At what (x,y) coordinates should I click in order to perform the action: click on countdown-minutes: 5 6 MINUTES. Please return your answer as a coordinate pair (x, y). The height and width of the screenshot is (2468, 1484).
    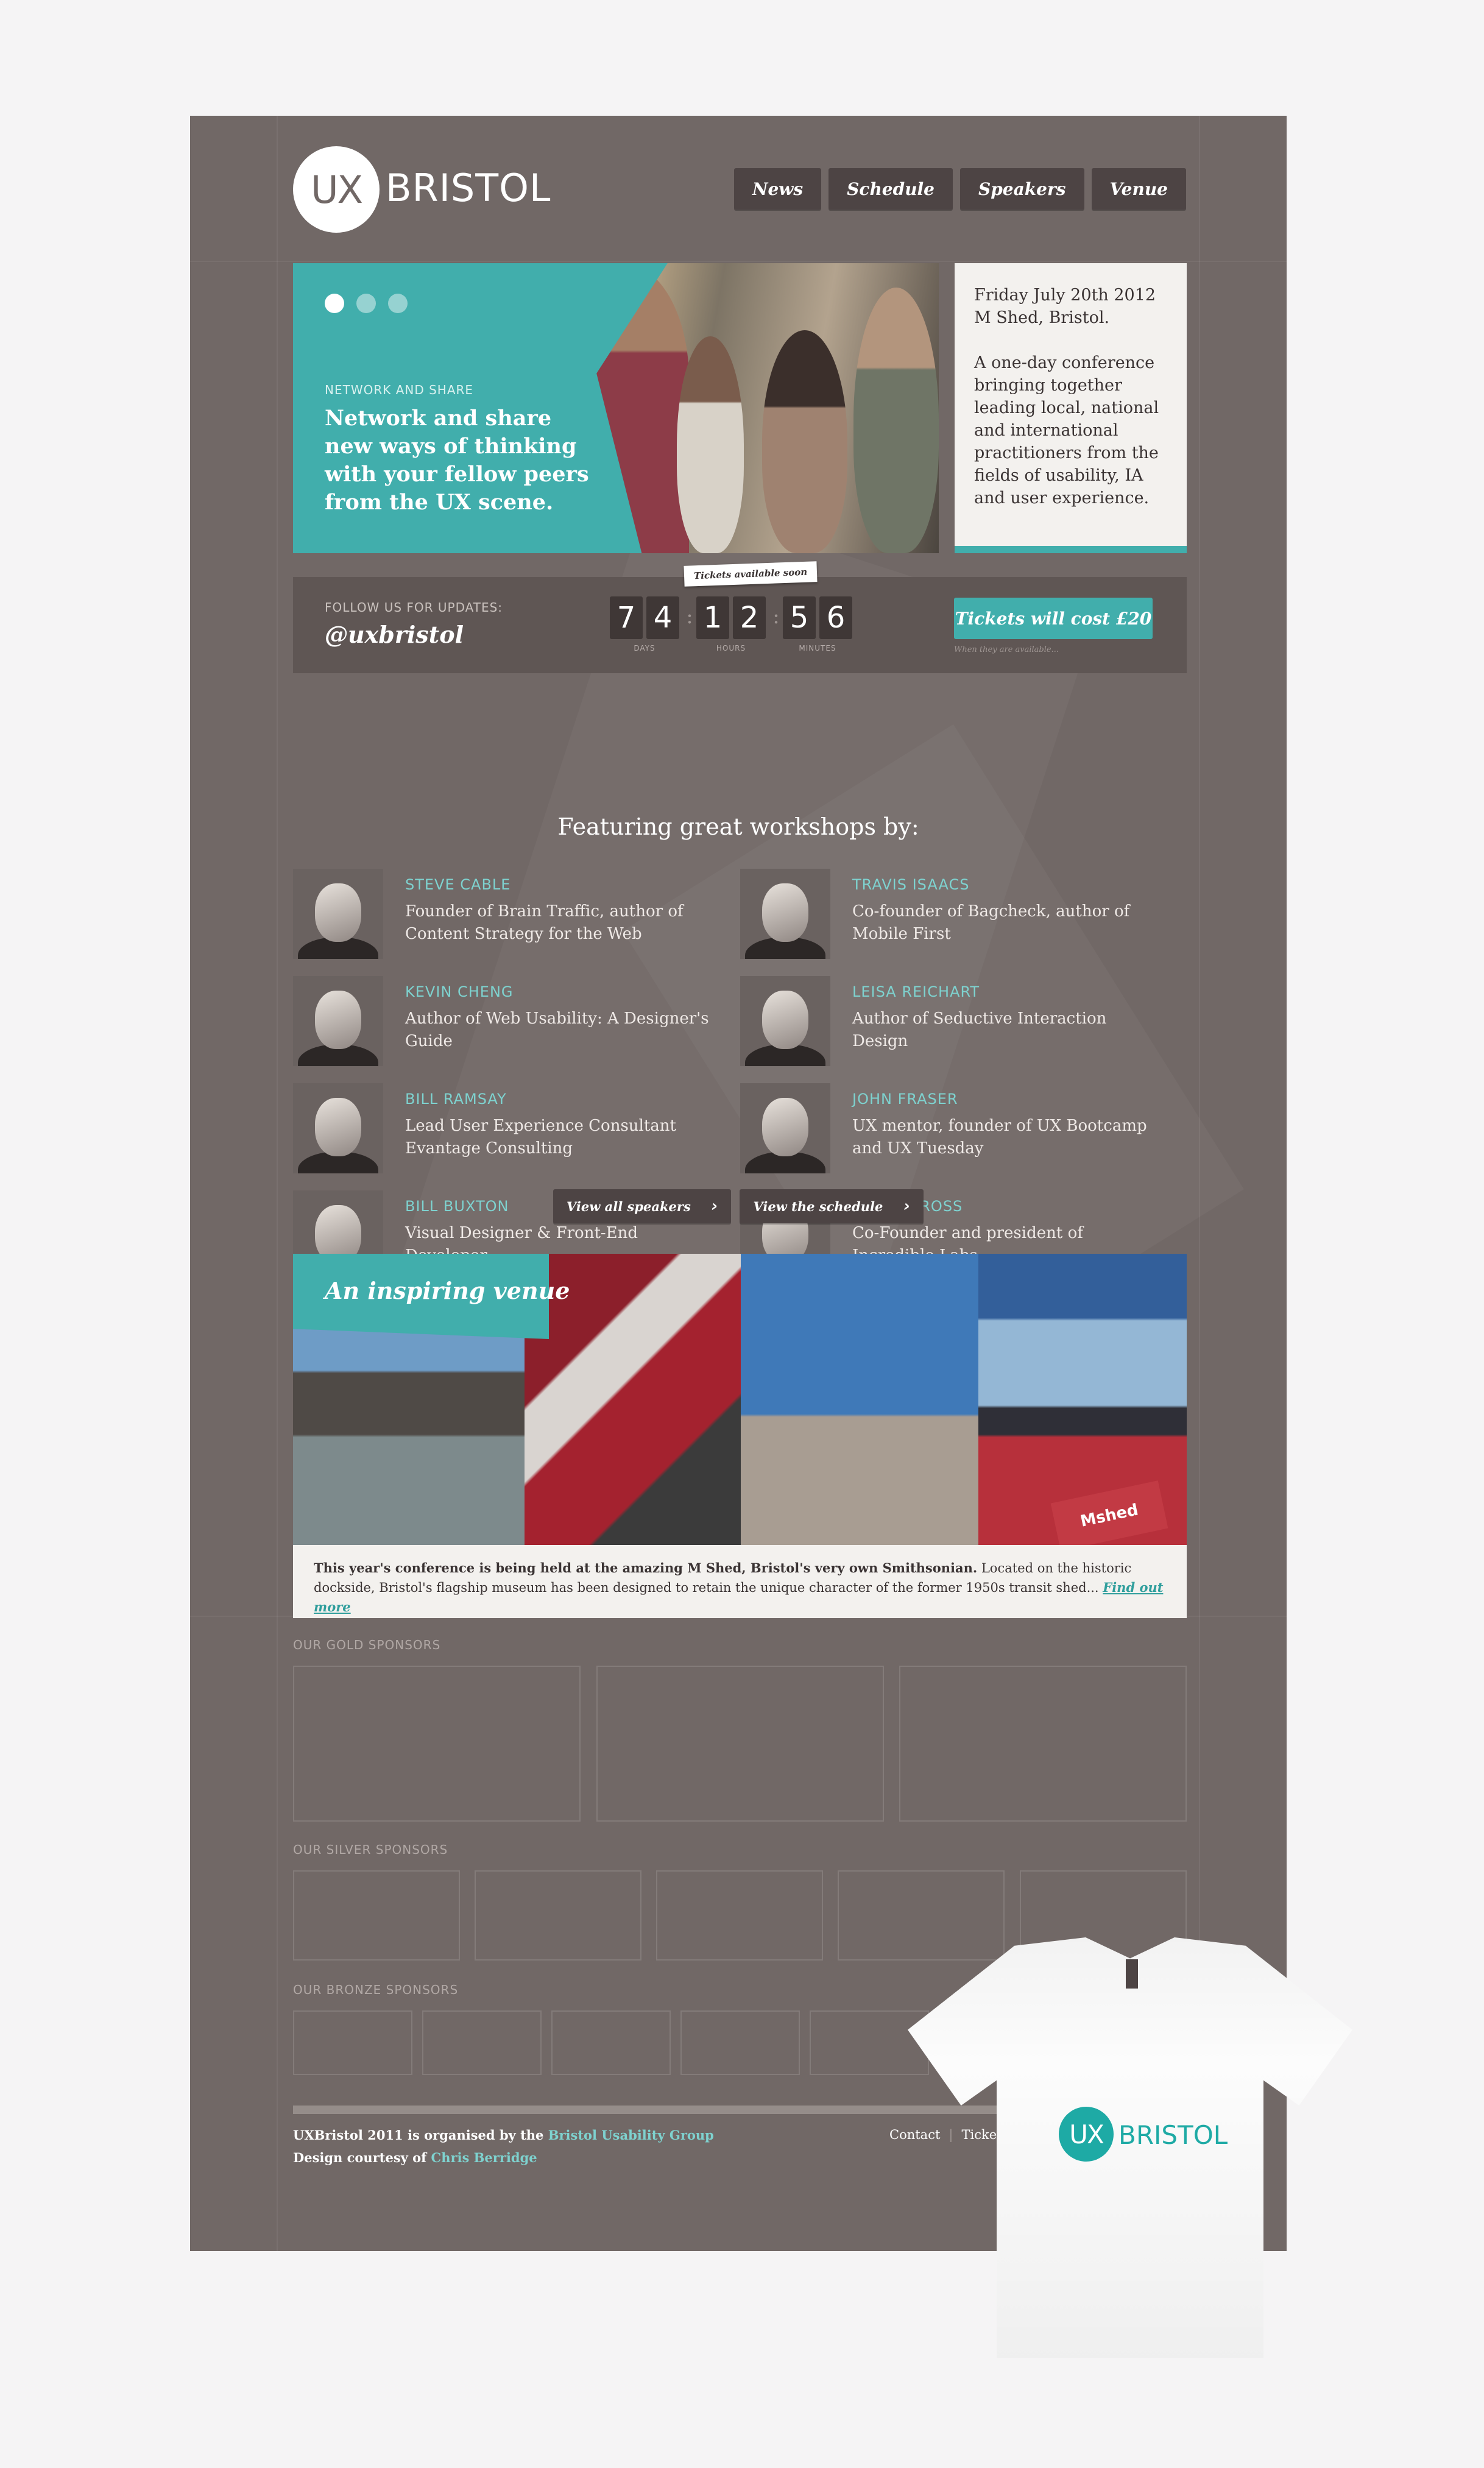
    Looking at the image, I should click on (819, 624).